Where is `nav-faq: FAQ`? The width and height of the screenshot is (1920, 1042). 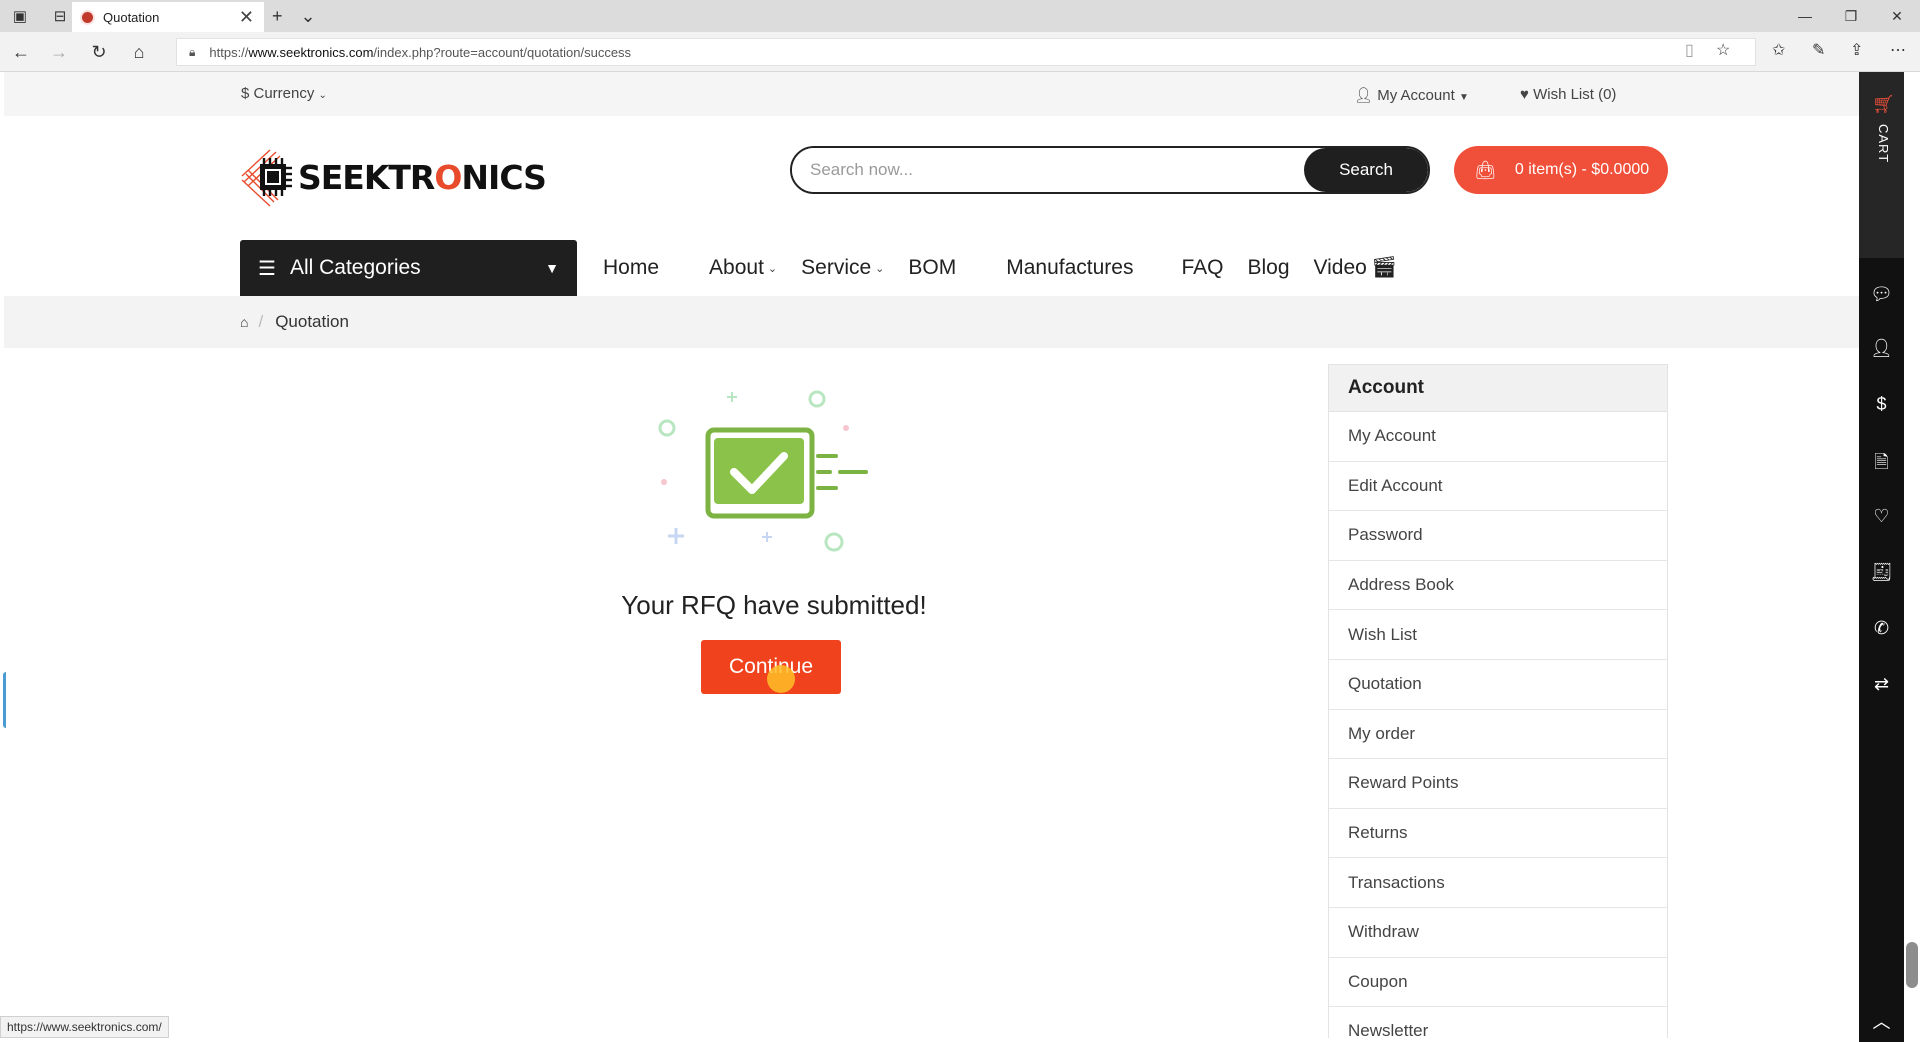
nav-faq: FAQ is located at coordinates (1202, 268).